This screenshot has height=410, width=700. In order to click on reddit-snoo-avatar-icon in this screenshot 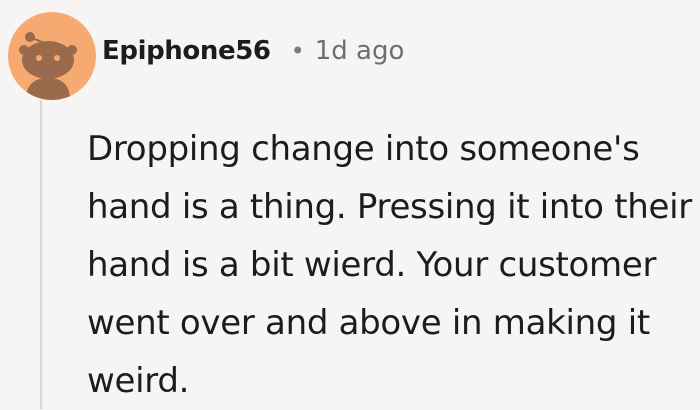, I will do `click(48, 66)`.